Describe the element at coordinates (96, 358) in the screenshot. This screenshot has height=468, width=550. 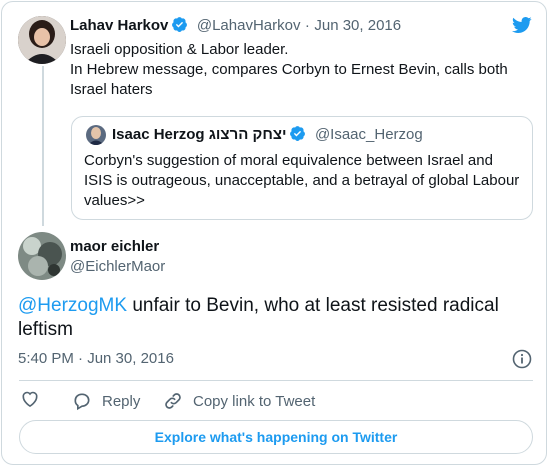
I see `tweet-timestamp: 5:40 PM · Jun 30, 2016` at that location.